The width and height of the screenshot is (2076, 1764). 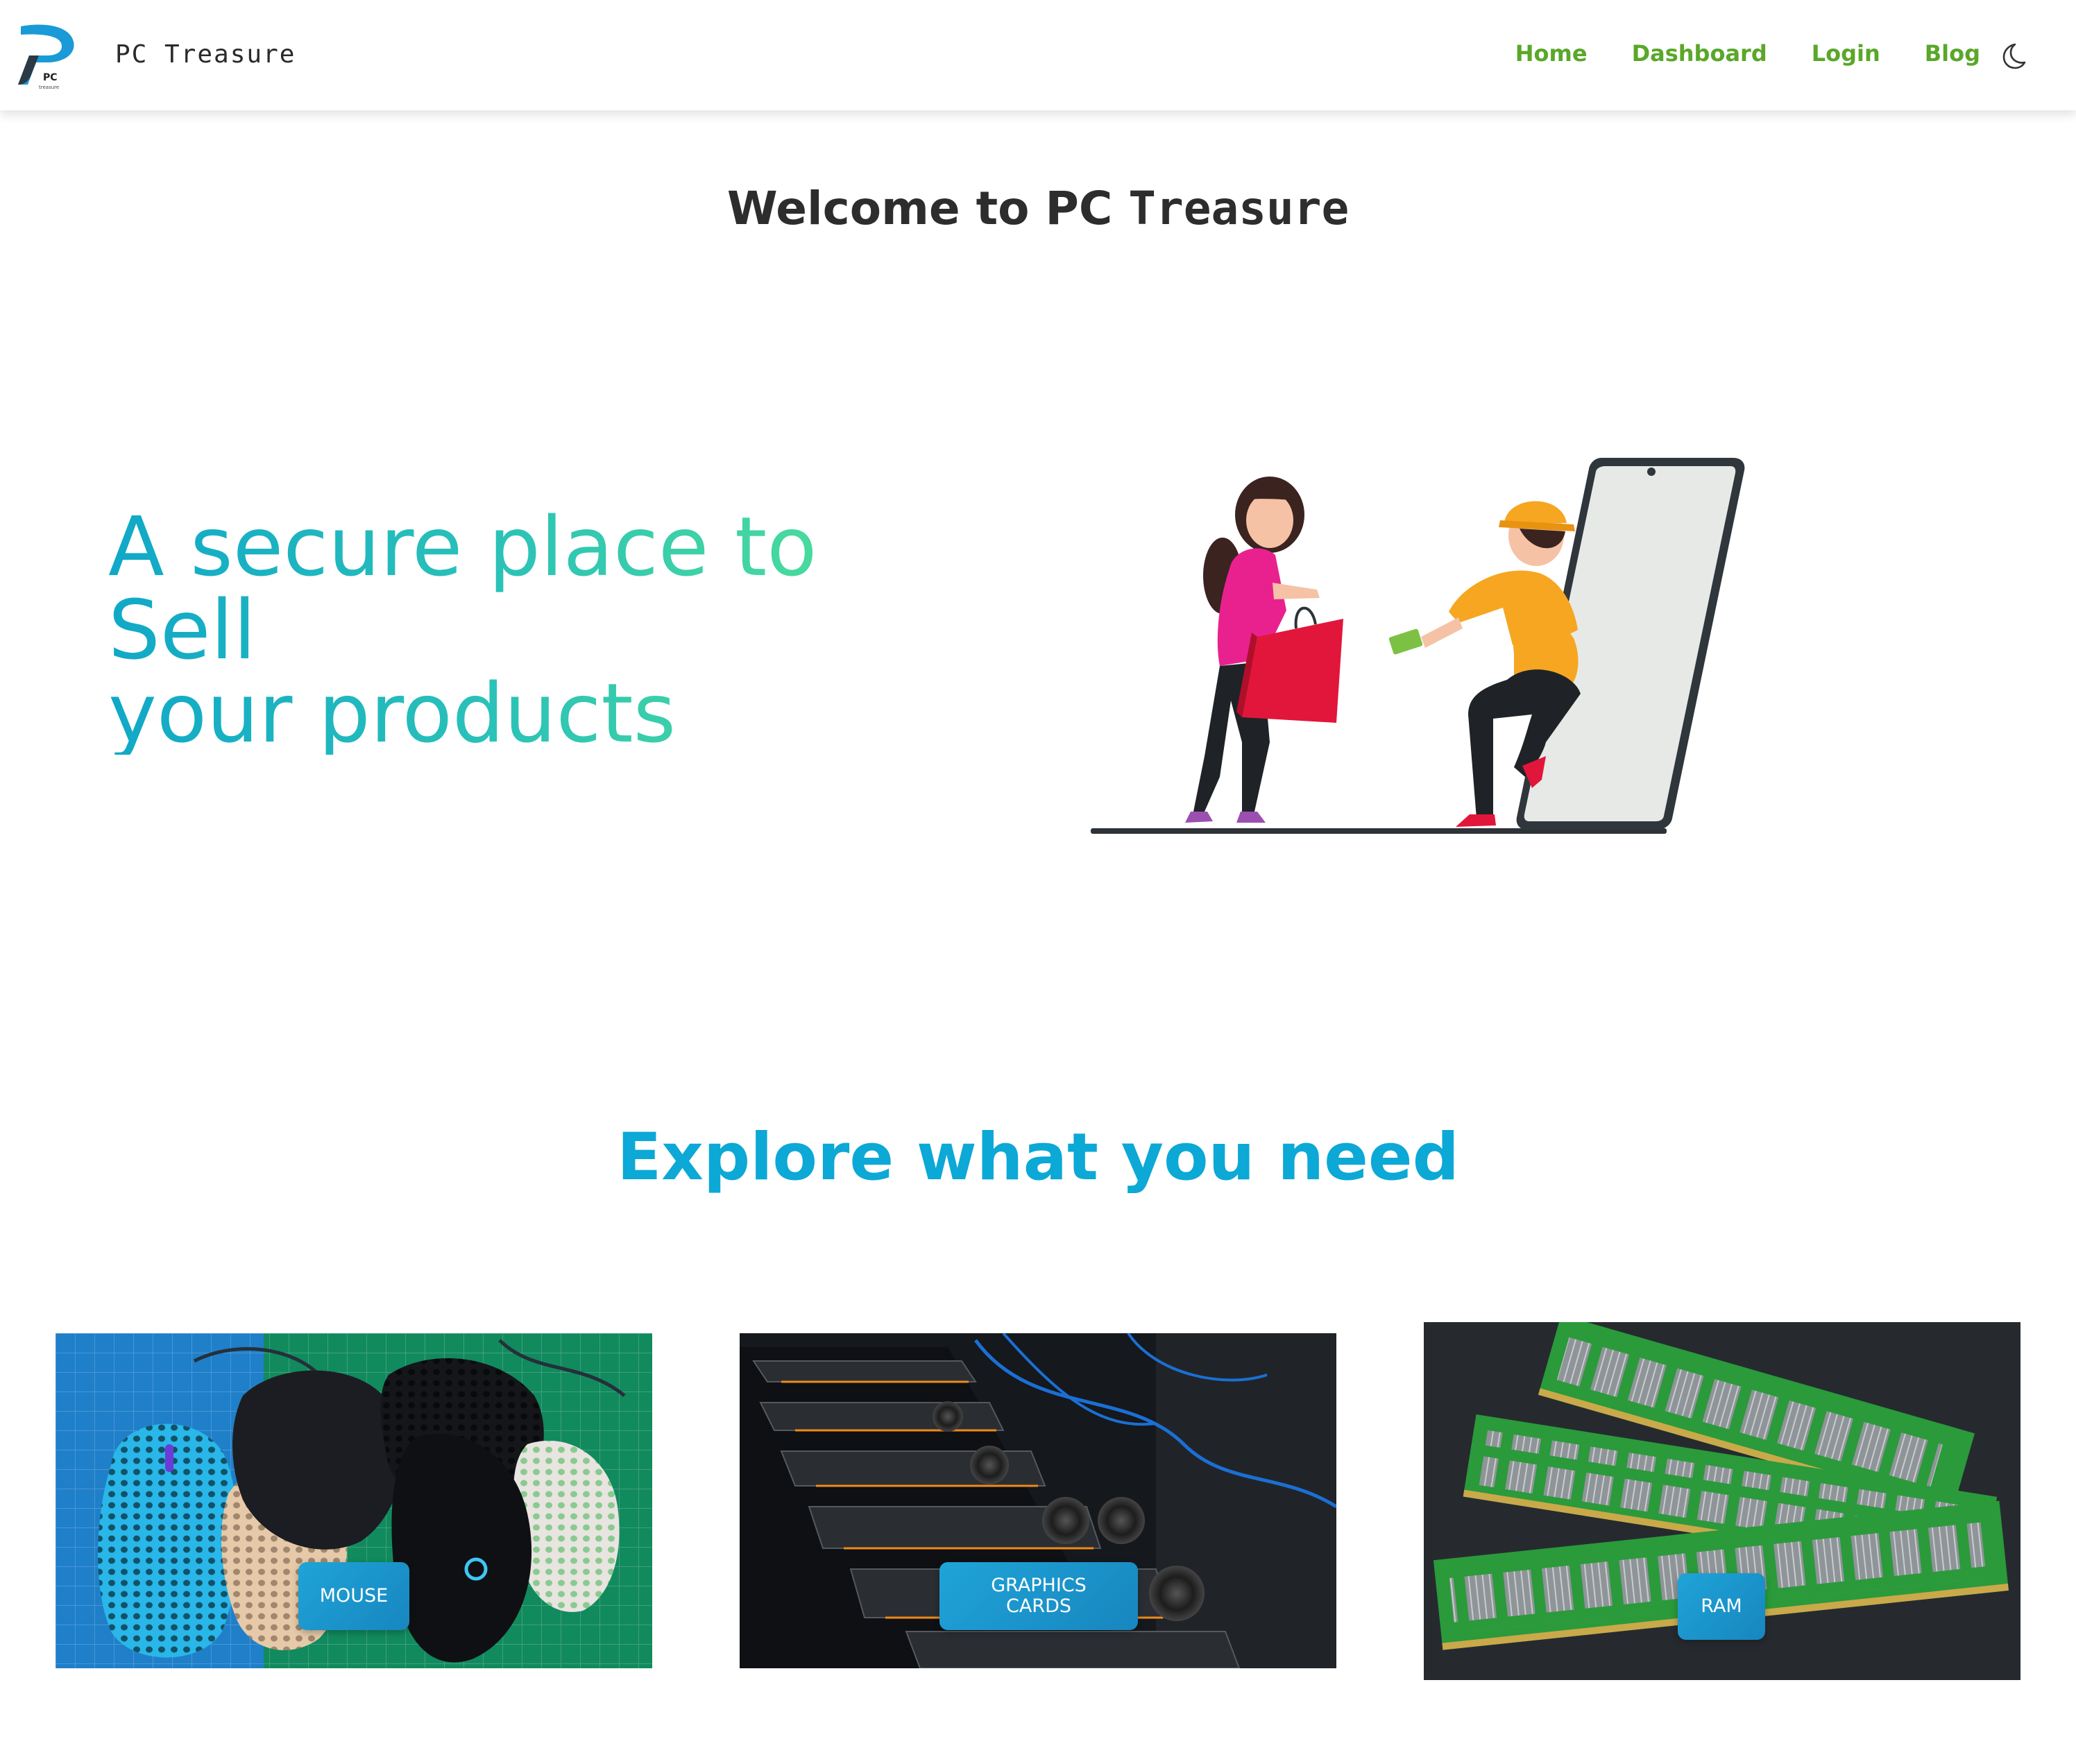 I want to click on category-card-mouse: MOUSE, so click(x=354, y=1500).